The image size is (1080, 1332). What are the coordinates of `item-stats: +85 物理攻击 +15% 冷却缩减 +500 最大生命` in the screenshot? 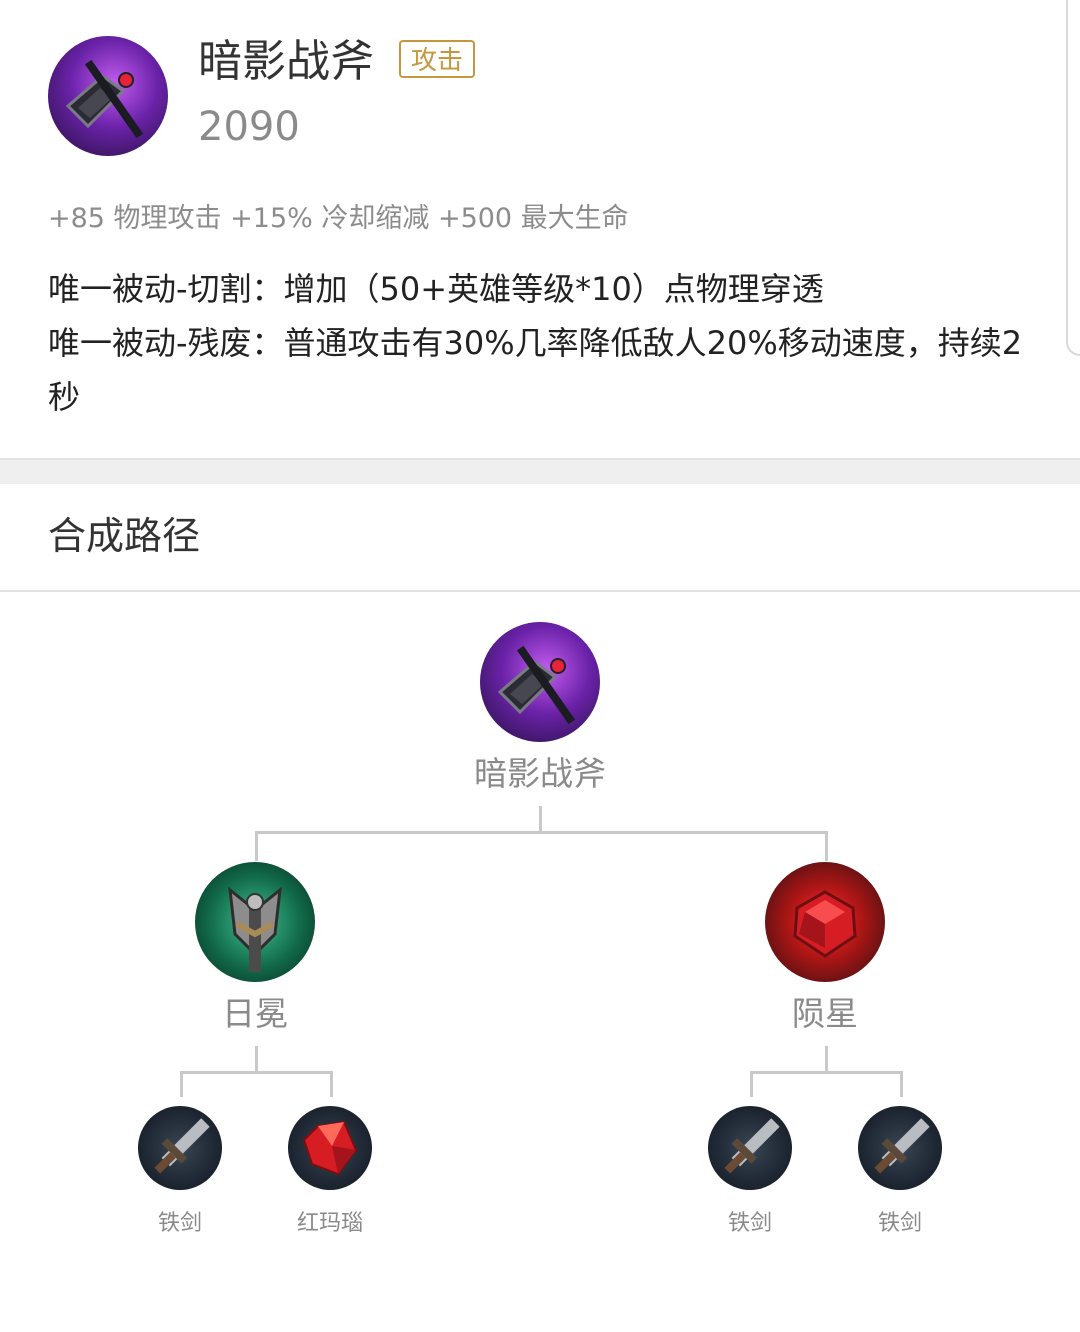 It's located at (338, 218).